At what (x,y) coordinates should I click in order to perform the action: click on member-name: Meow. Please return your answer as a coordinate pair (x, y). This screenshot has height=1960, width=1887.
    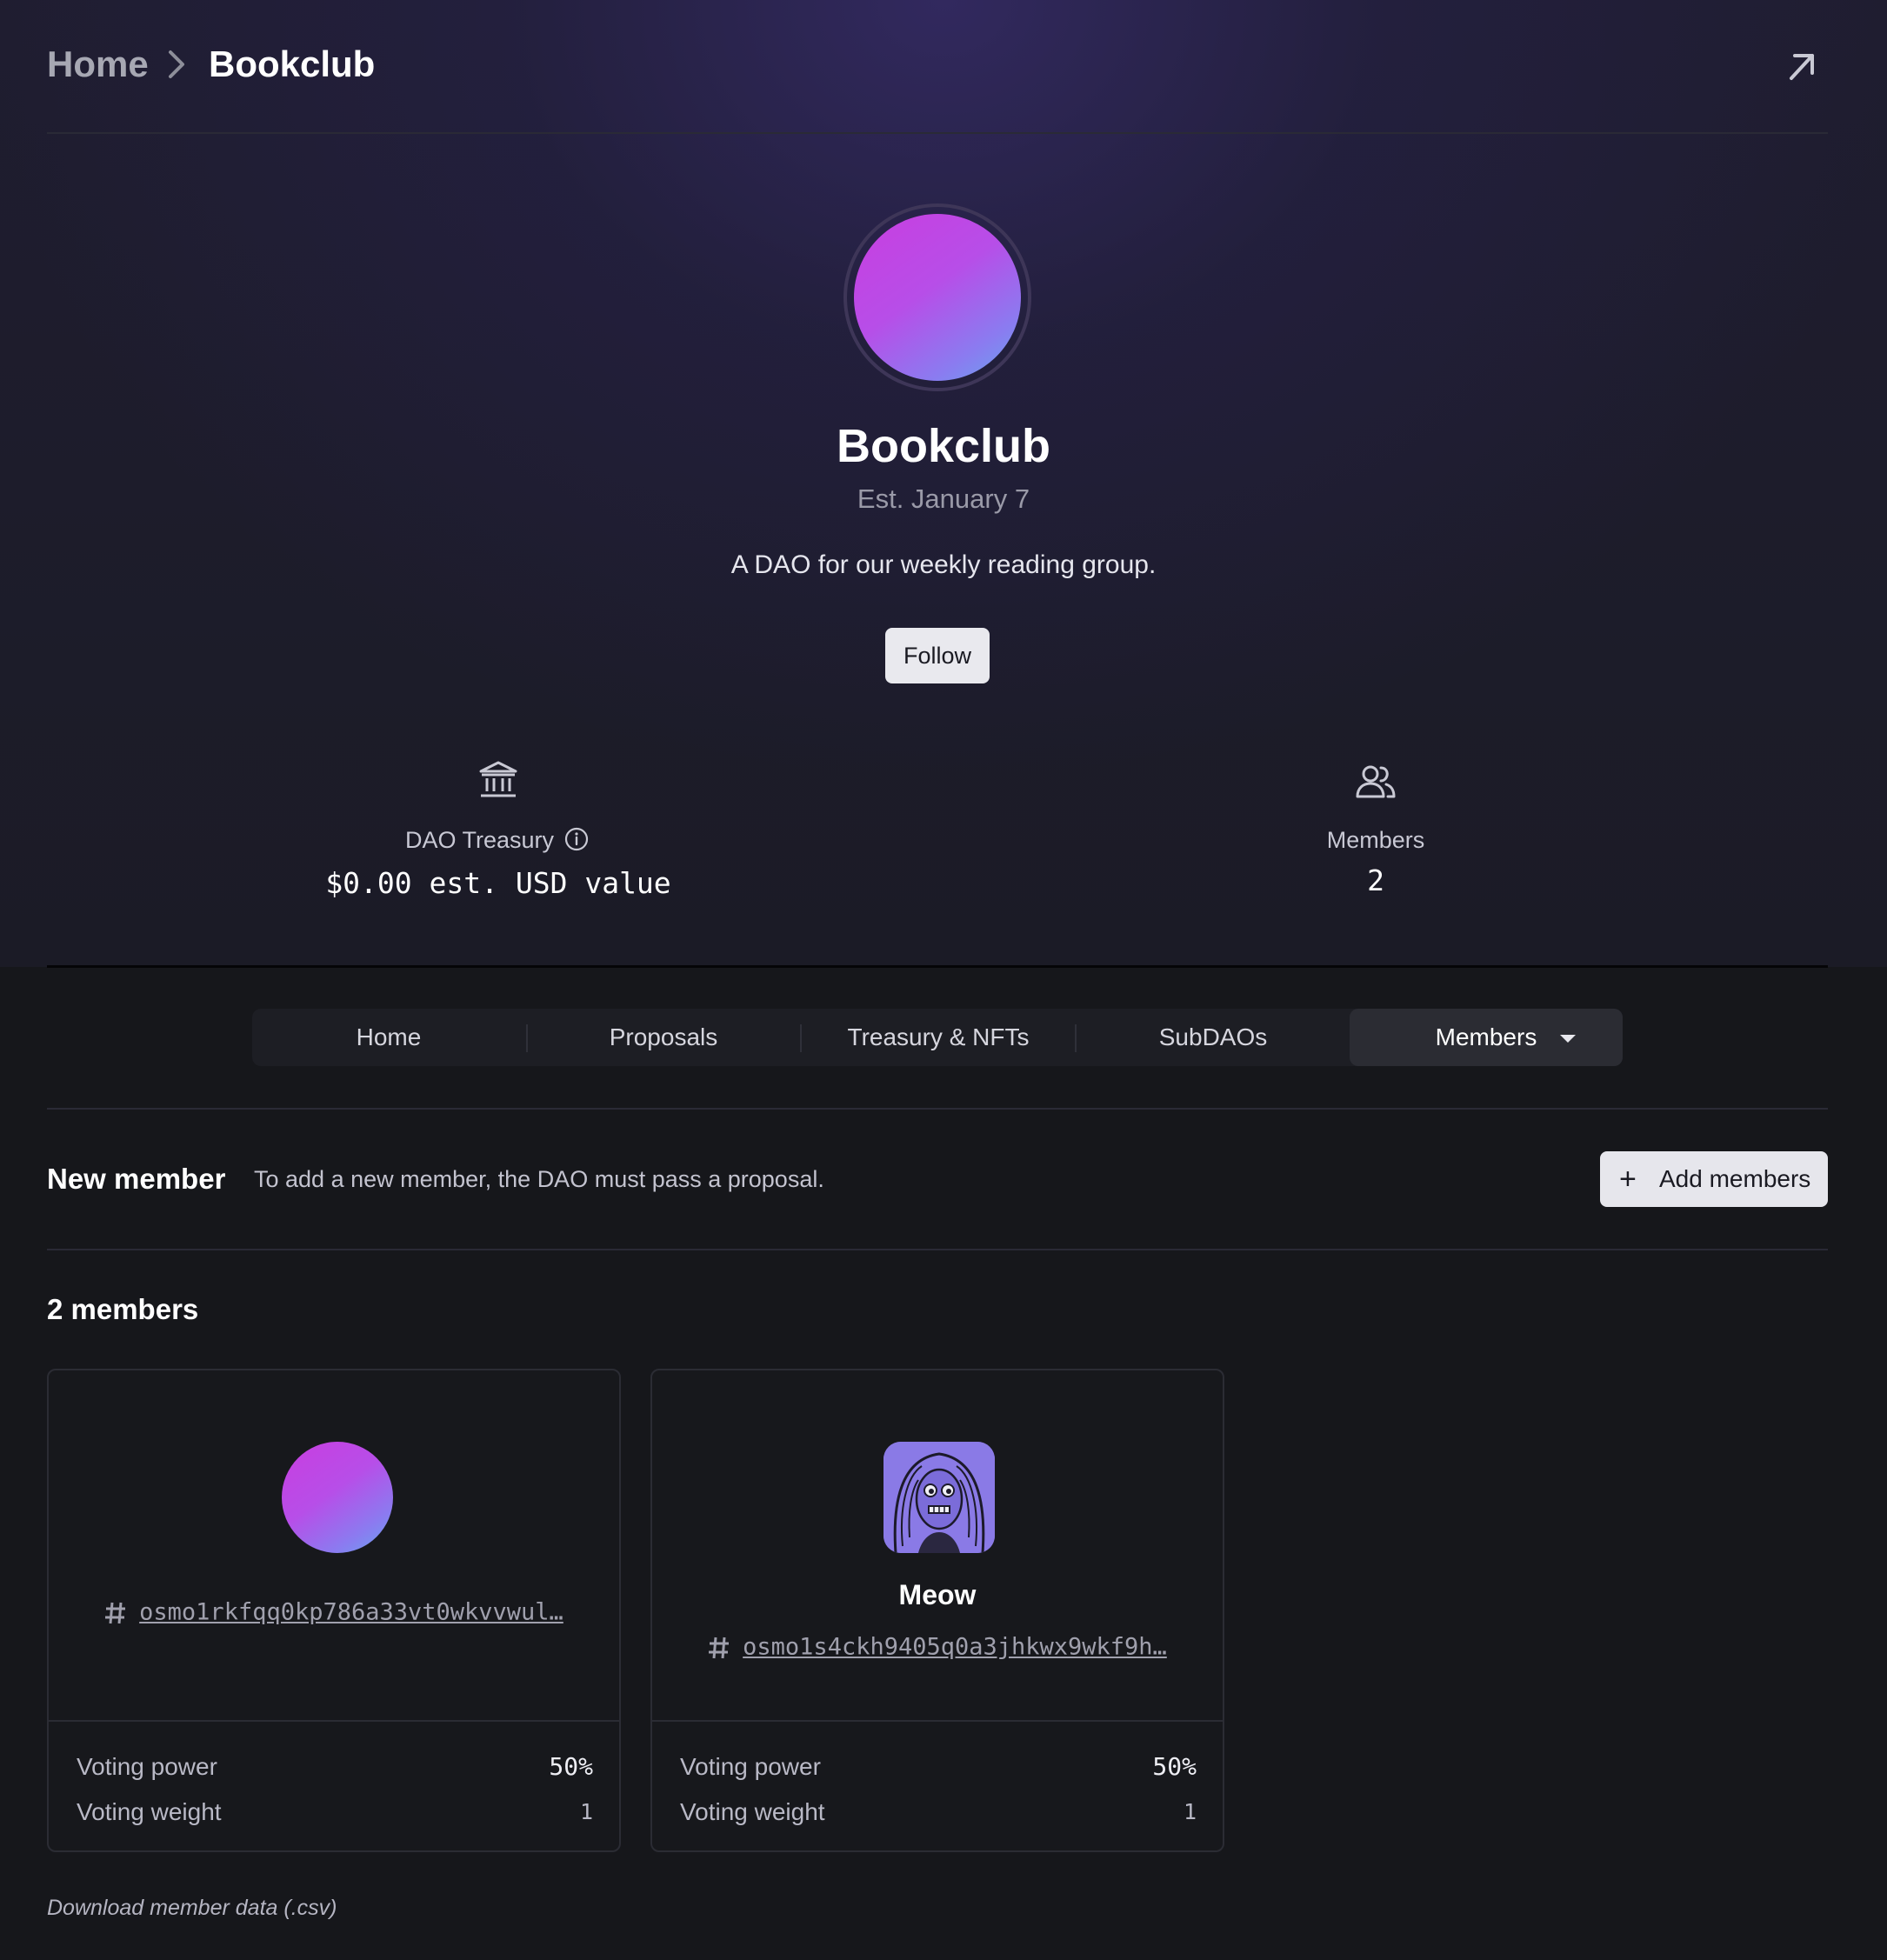
    Looking at the image, I should click on (937, 1594).